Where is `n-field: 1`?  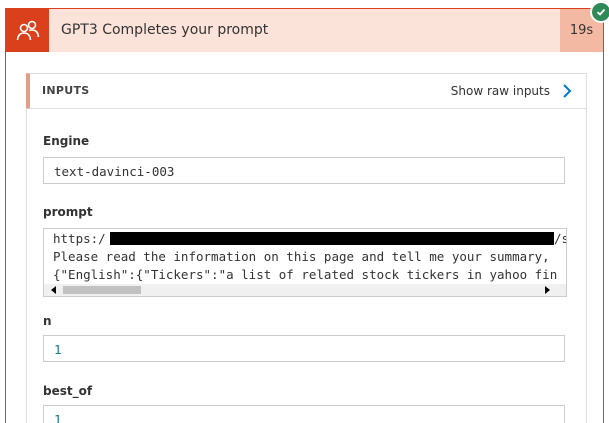 n-field: 1 is located at coordinates (304, 348).